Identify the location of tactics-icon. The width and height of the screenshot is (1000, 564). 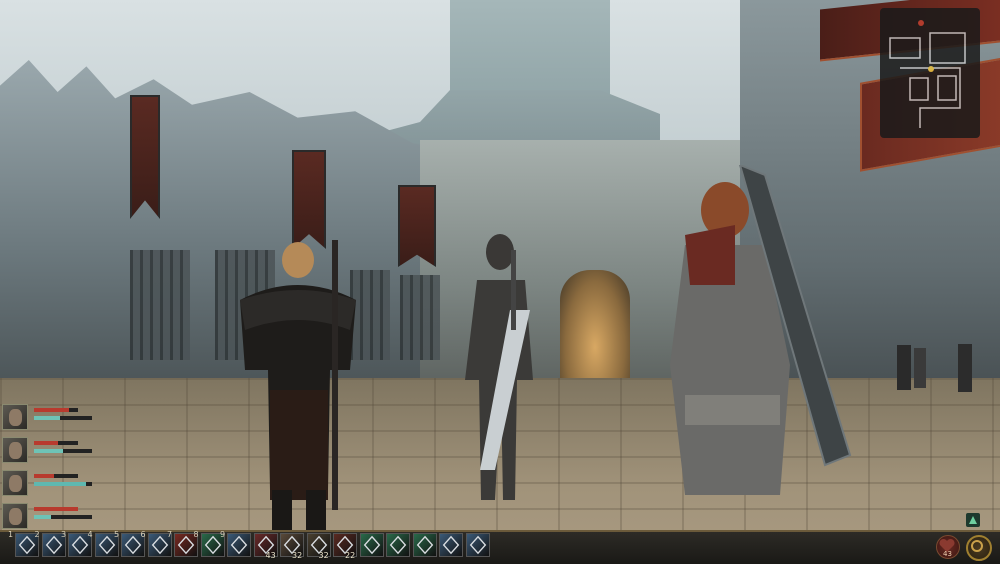
(973, 520).